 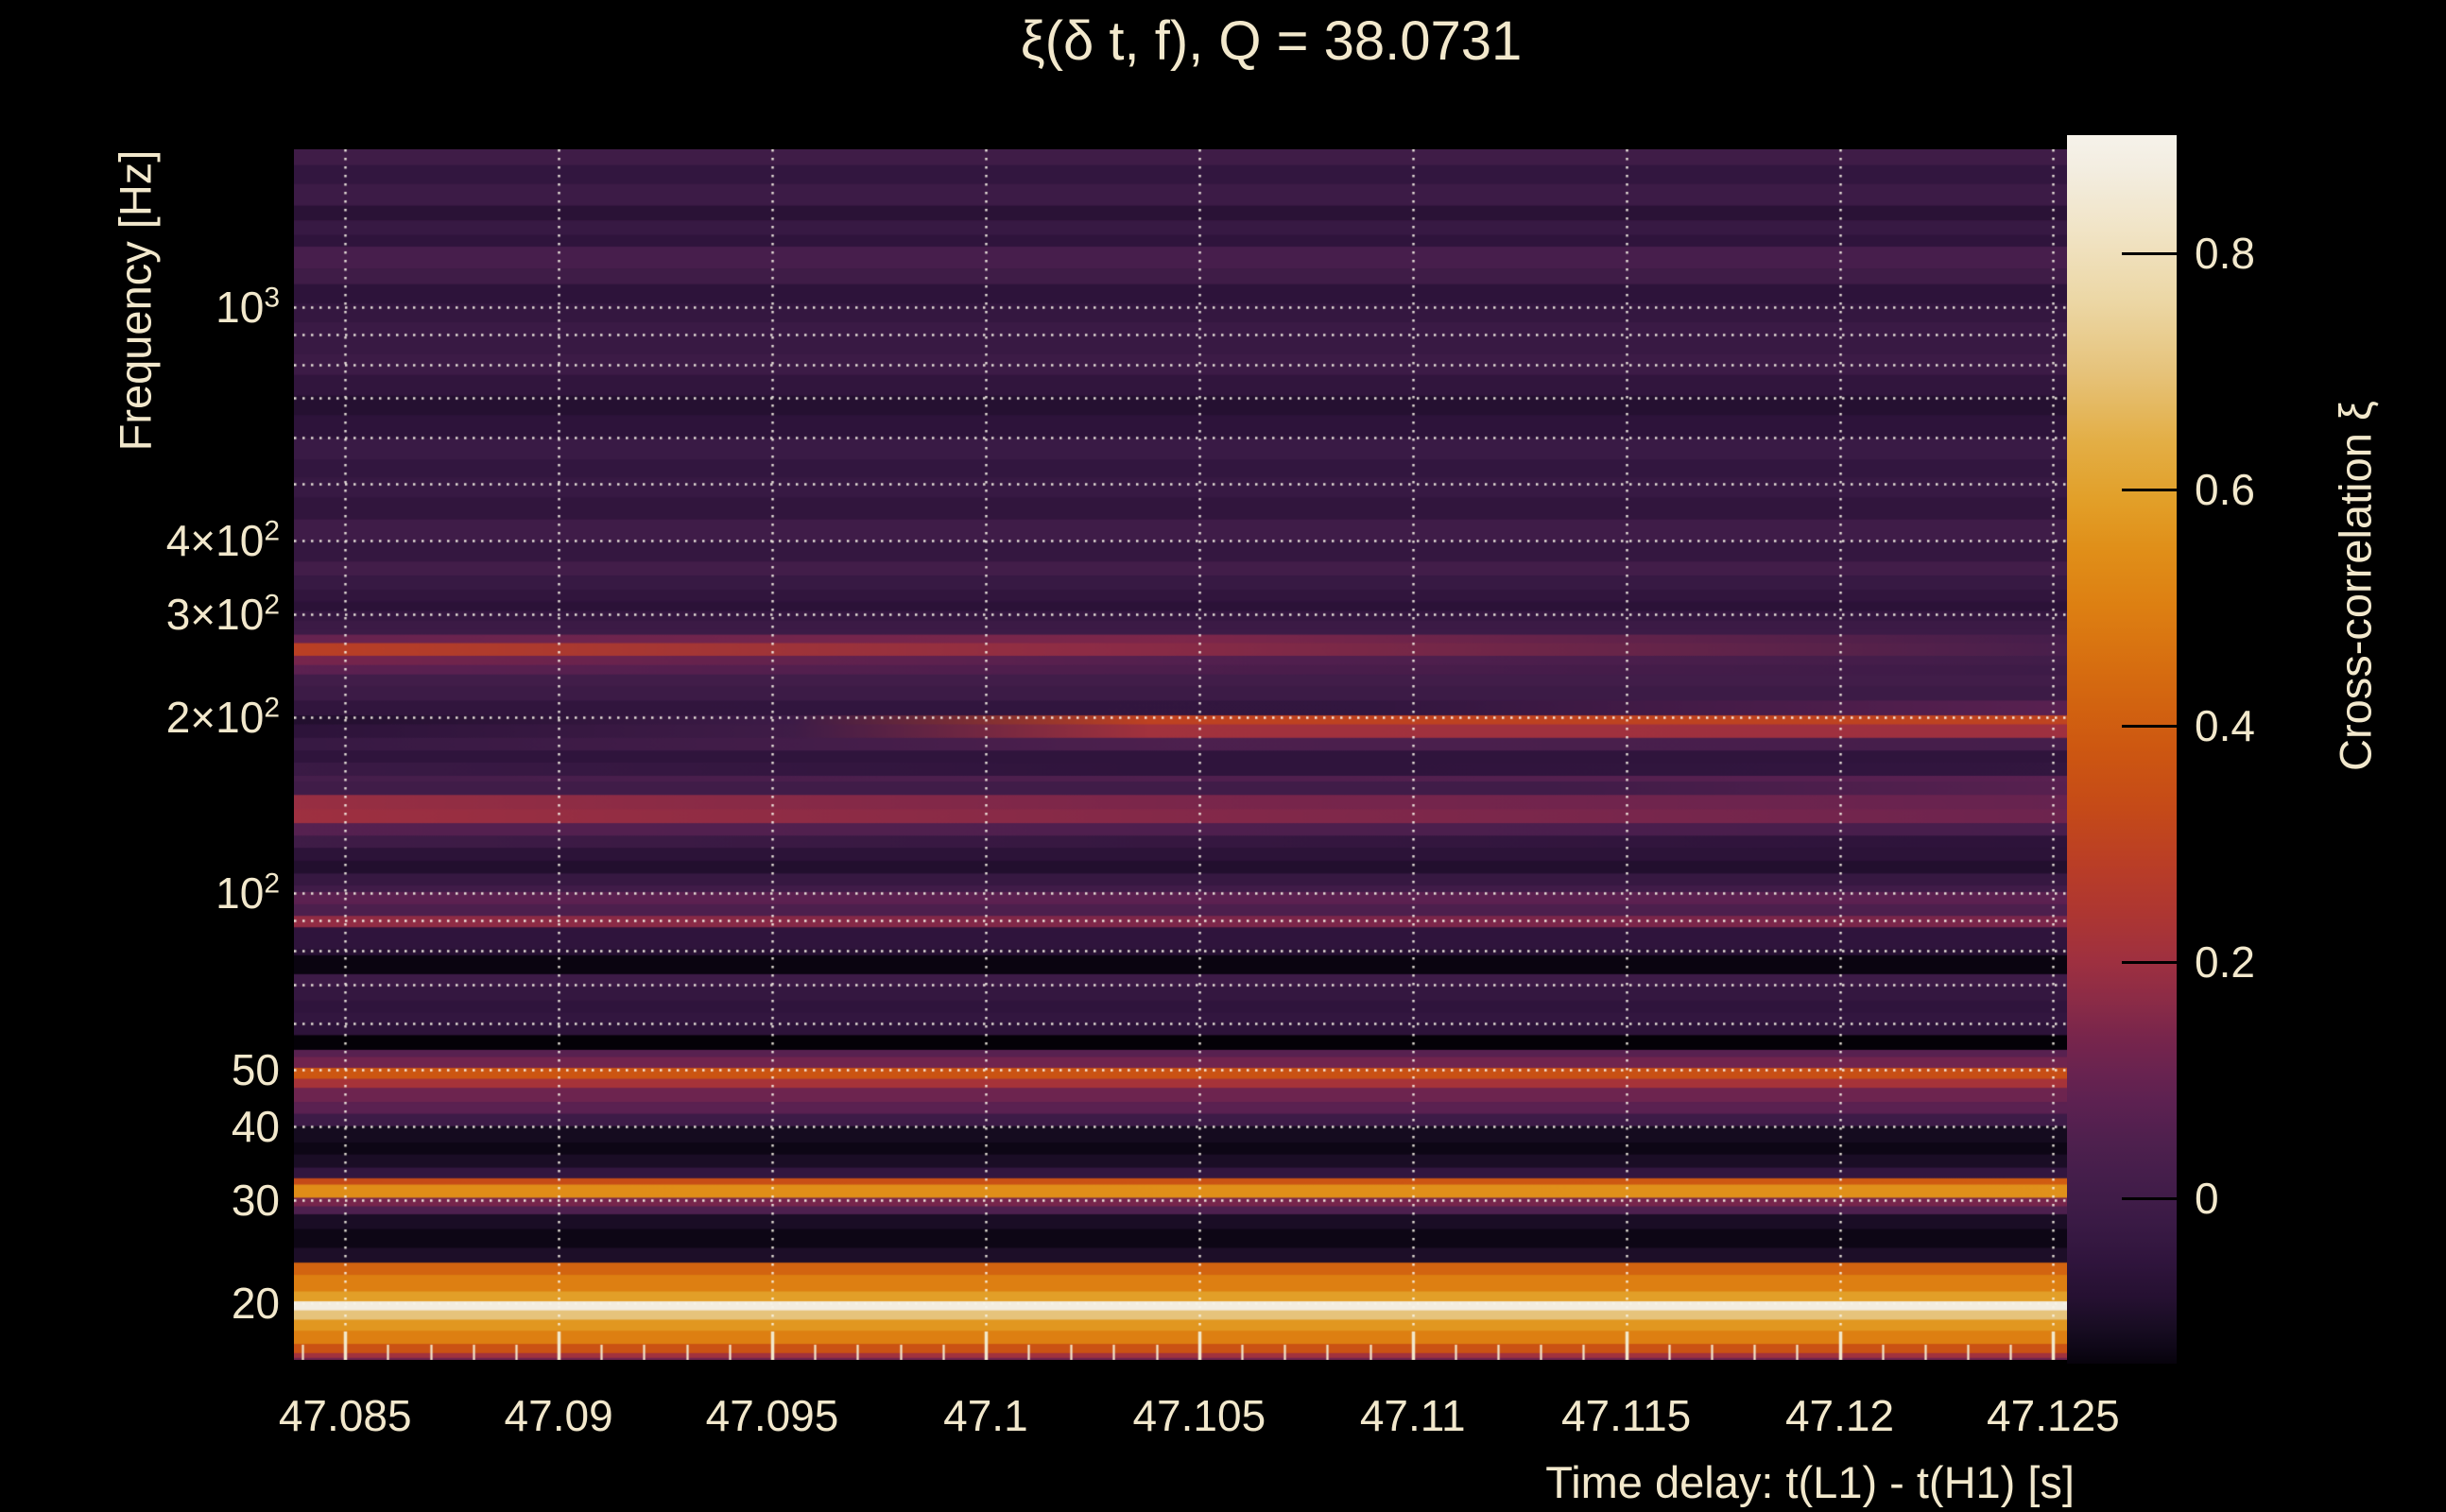 What do you see at coordinates (255, 1070) in the screenshot?
I see `y-tick-label: 50` at bounding box center [255, 1070].